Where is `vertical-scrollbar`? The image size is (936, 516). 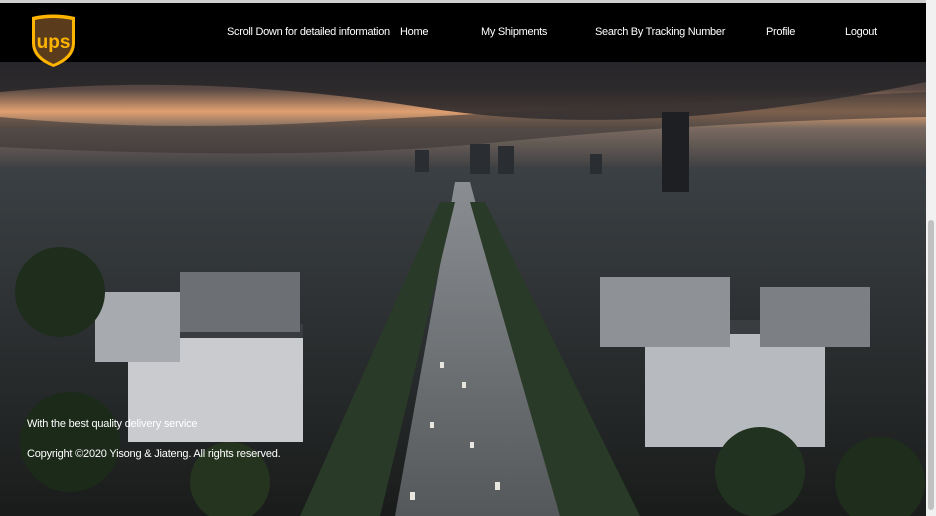 vertical-scrollbar is located at coordinates (931, 258).